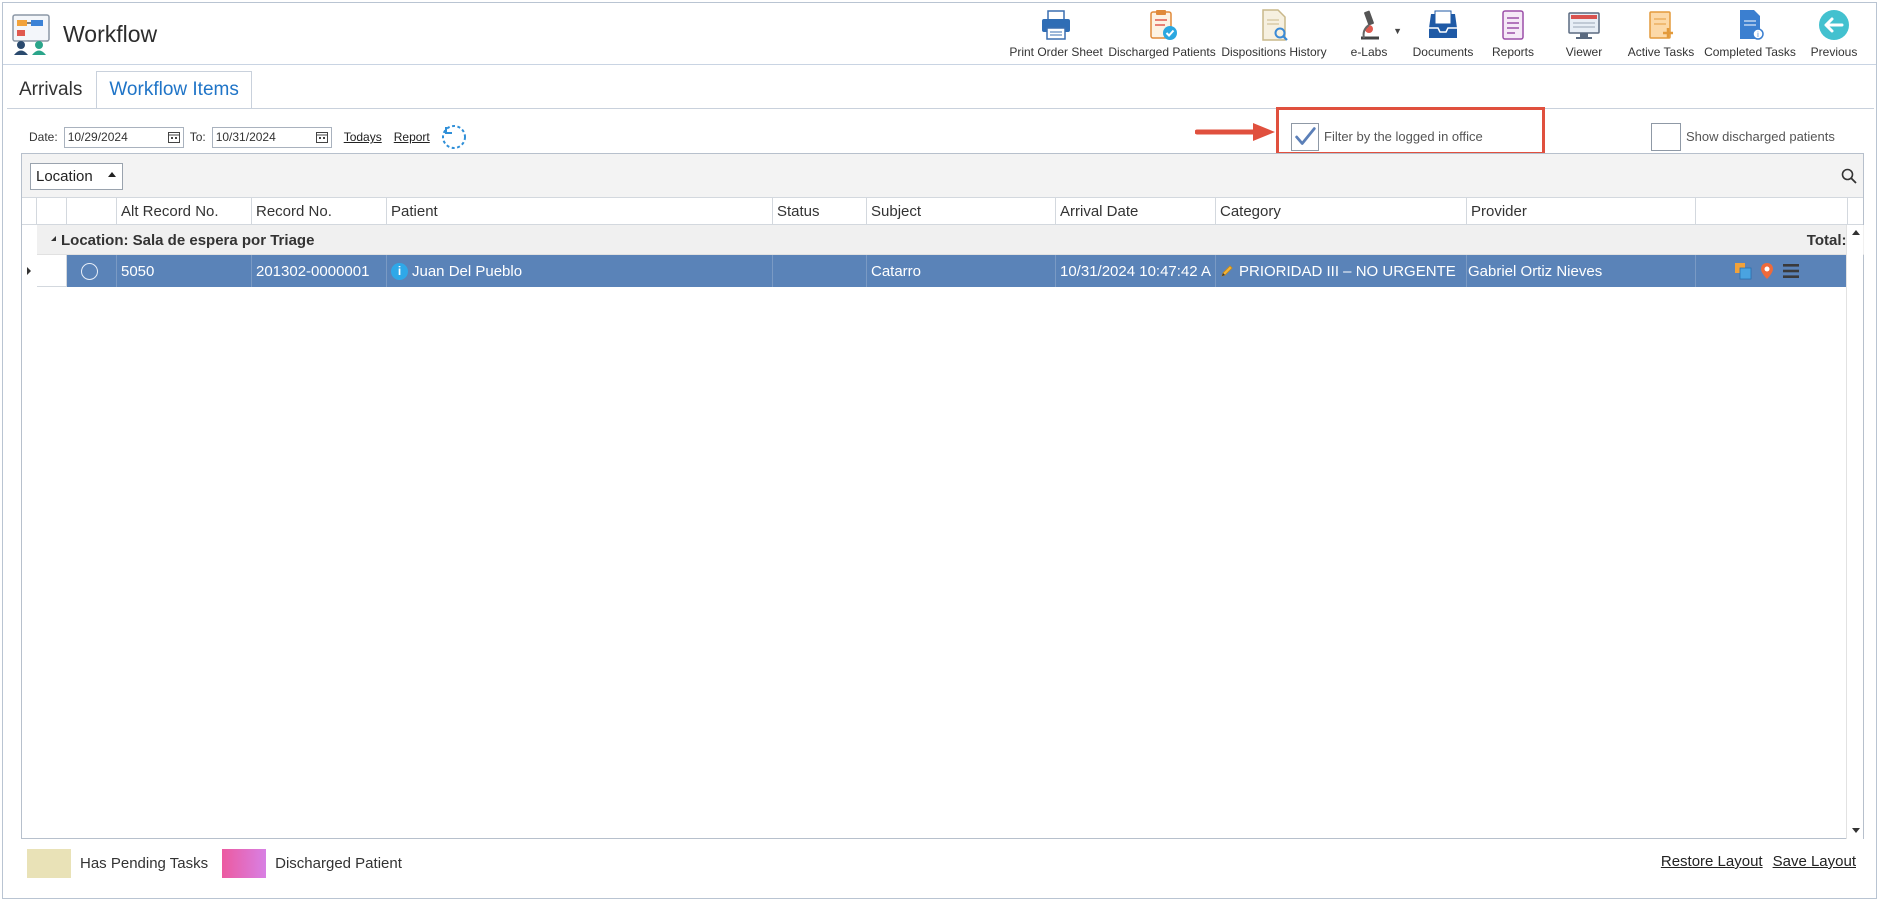  Describe the element at coordinates (1163, 25) in the screenshot. I see `discharged-clipboard-icon` at that location.